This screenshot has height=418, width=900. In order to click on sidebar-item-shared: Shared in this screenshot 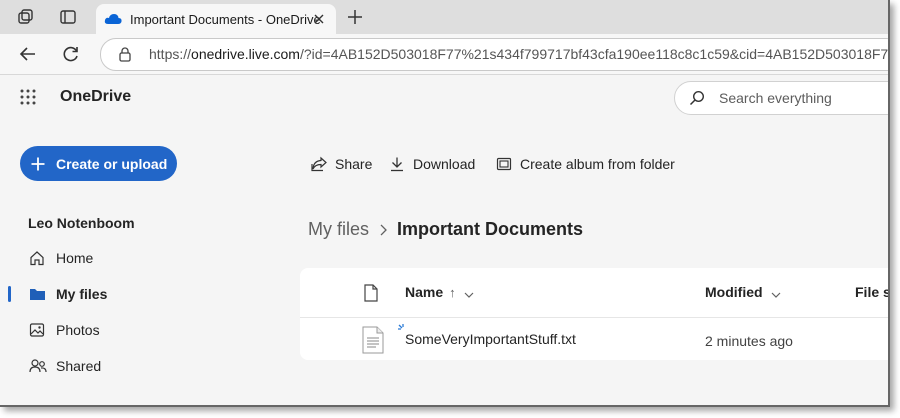, I will do `click(100, 366)`.